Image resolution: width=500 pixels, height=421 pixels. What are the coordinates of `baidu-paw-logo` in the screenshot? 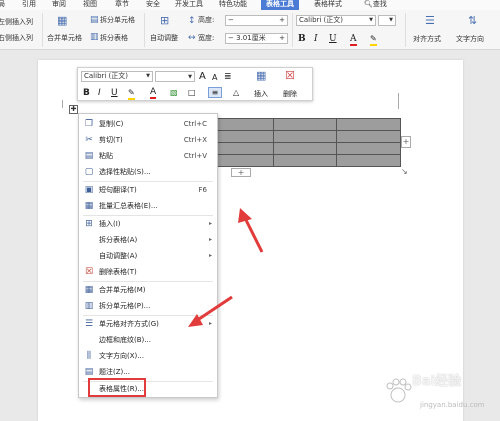 It's located at (399, 390).